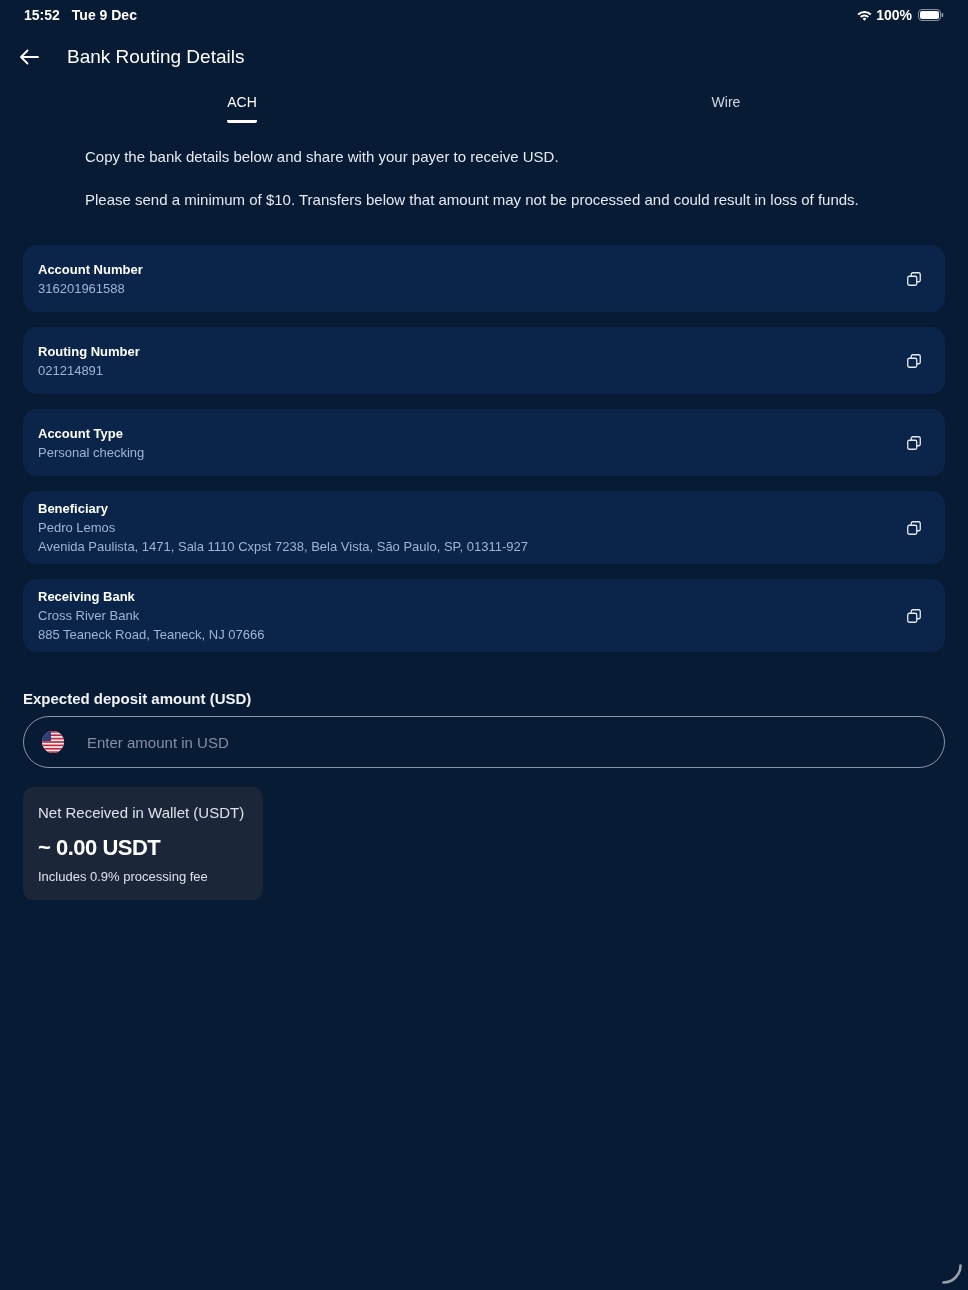 Image resolution: width=968 pixels, height=1290 pixels. What do you see at coordinates (77, 528) in the screenshot?
I see `detail-value: Pedro Lemos` at bounding box center [77, 528].